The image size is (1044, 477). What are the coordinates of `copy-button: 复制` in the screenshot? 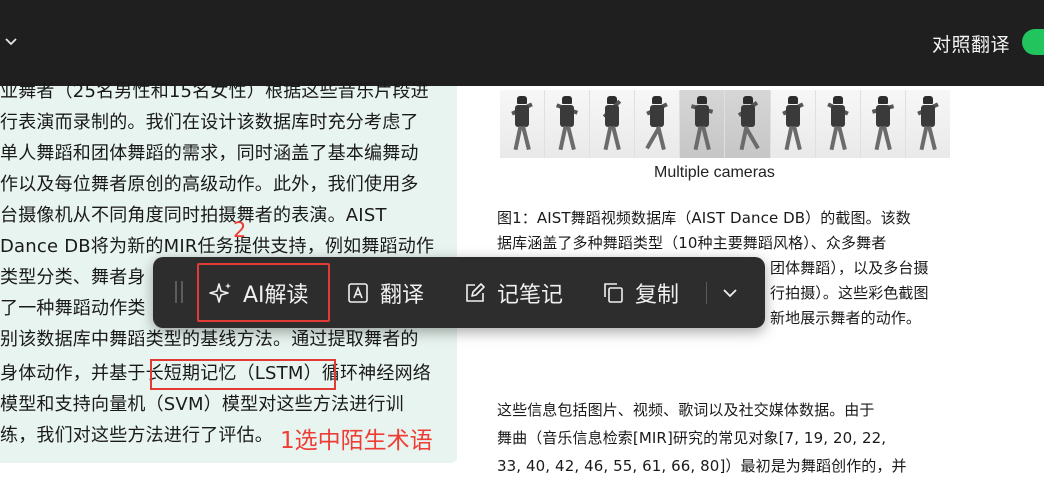 It's located at (640, 293).